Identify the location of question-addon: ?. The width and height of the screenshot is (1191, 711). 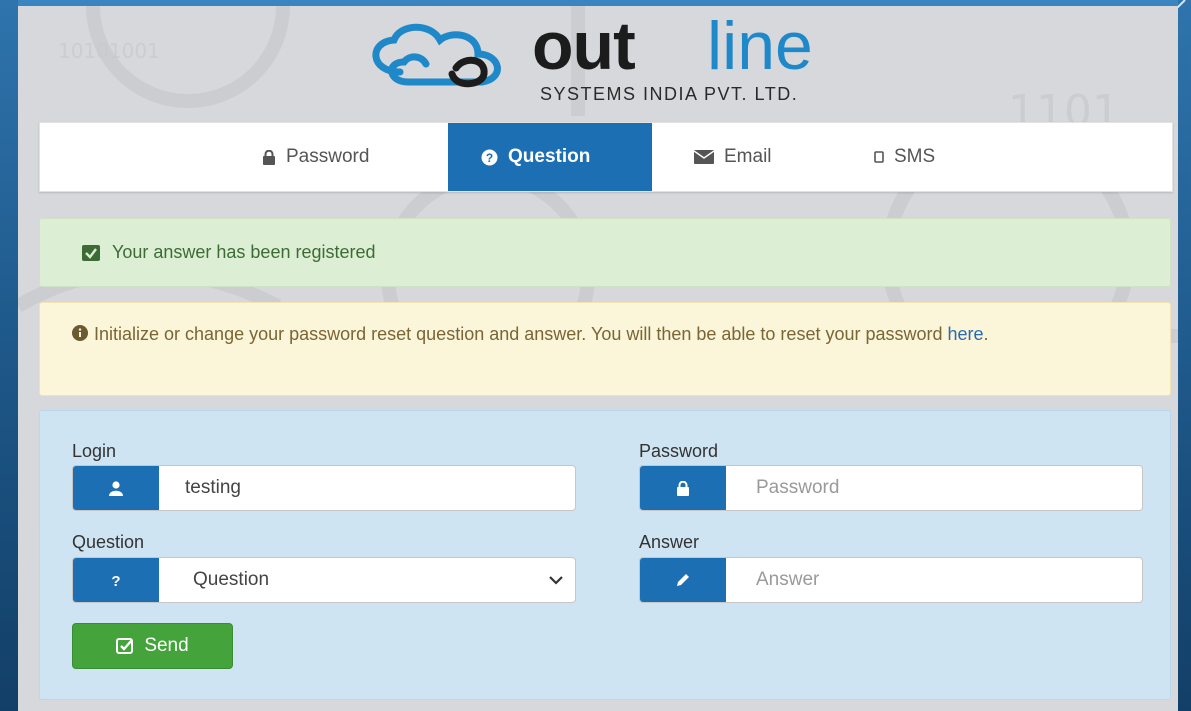
(116, 580).